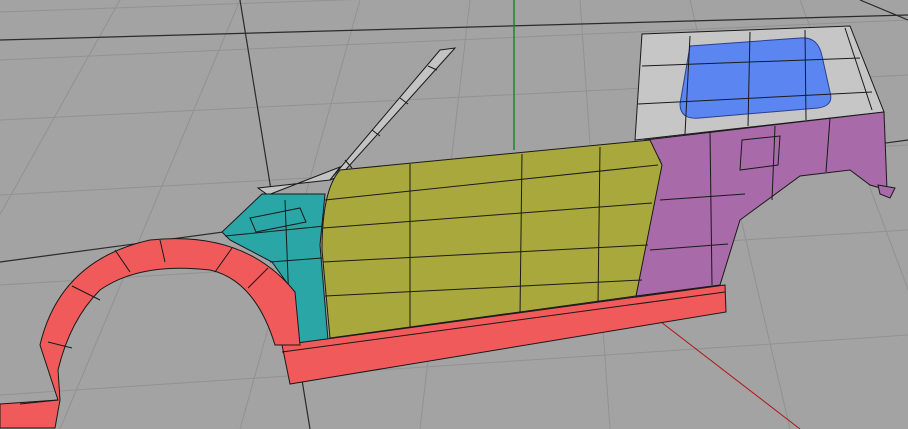 The height and width of the screenshot is (429, 908). I want to click on rear-quarter-panel, so click(761, 204).